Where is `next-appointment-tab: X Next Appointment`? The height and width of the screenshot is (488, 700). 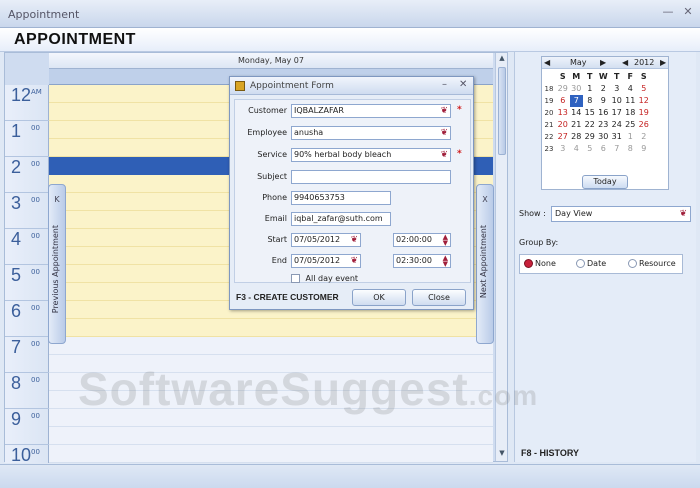 next-appointment-tab: X Next Appointment is located at coordinates (485, 264).